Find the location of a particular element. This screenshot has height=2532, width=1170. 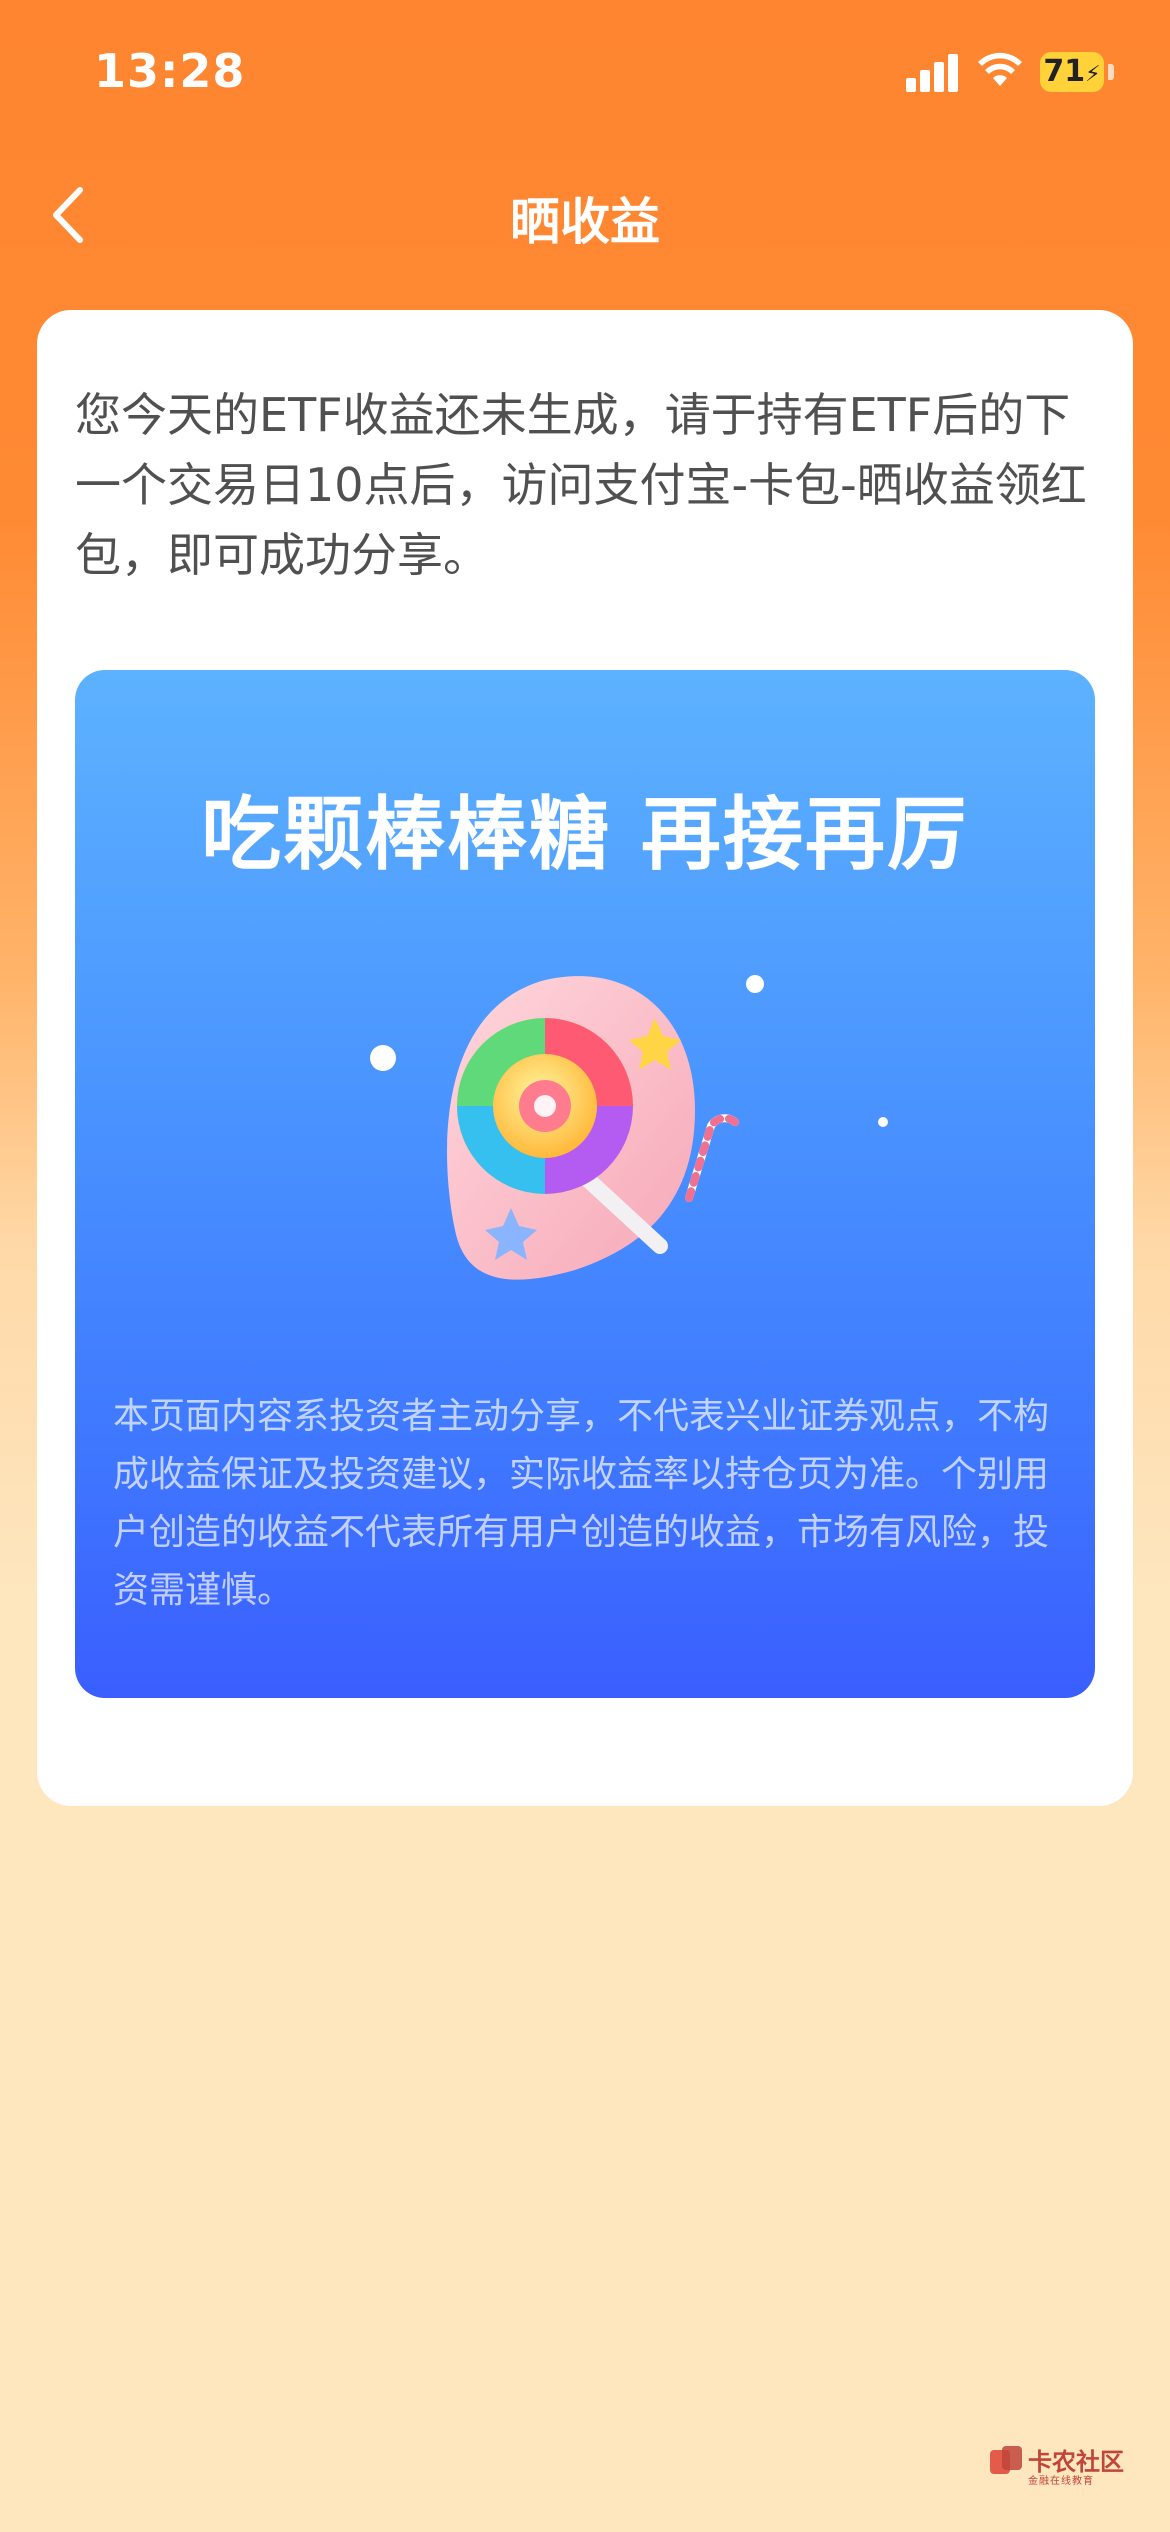

battery-charging-icon: 71⚡ is located at coordinates (1072, 72).